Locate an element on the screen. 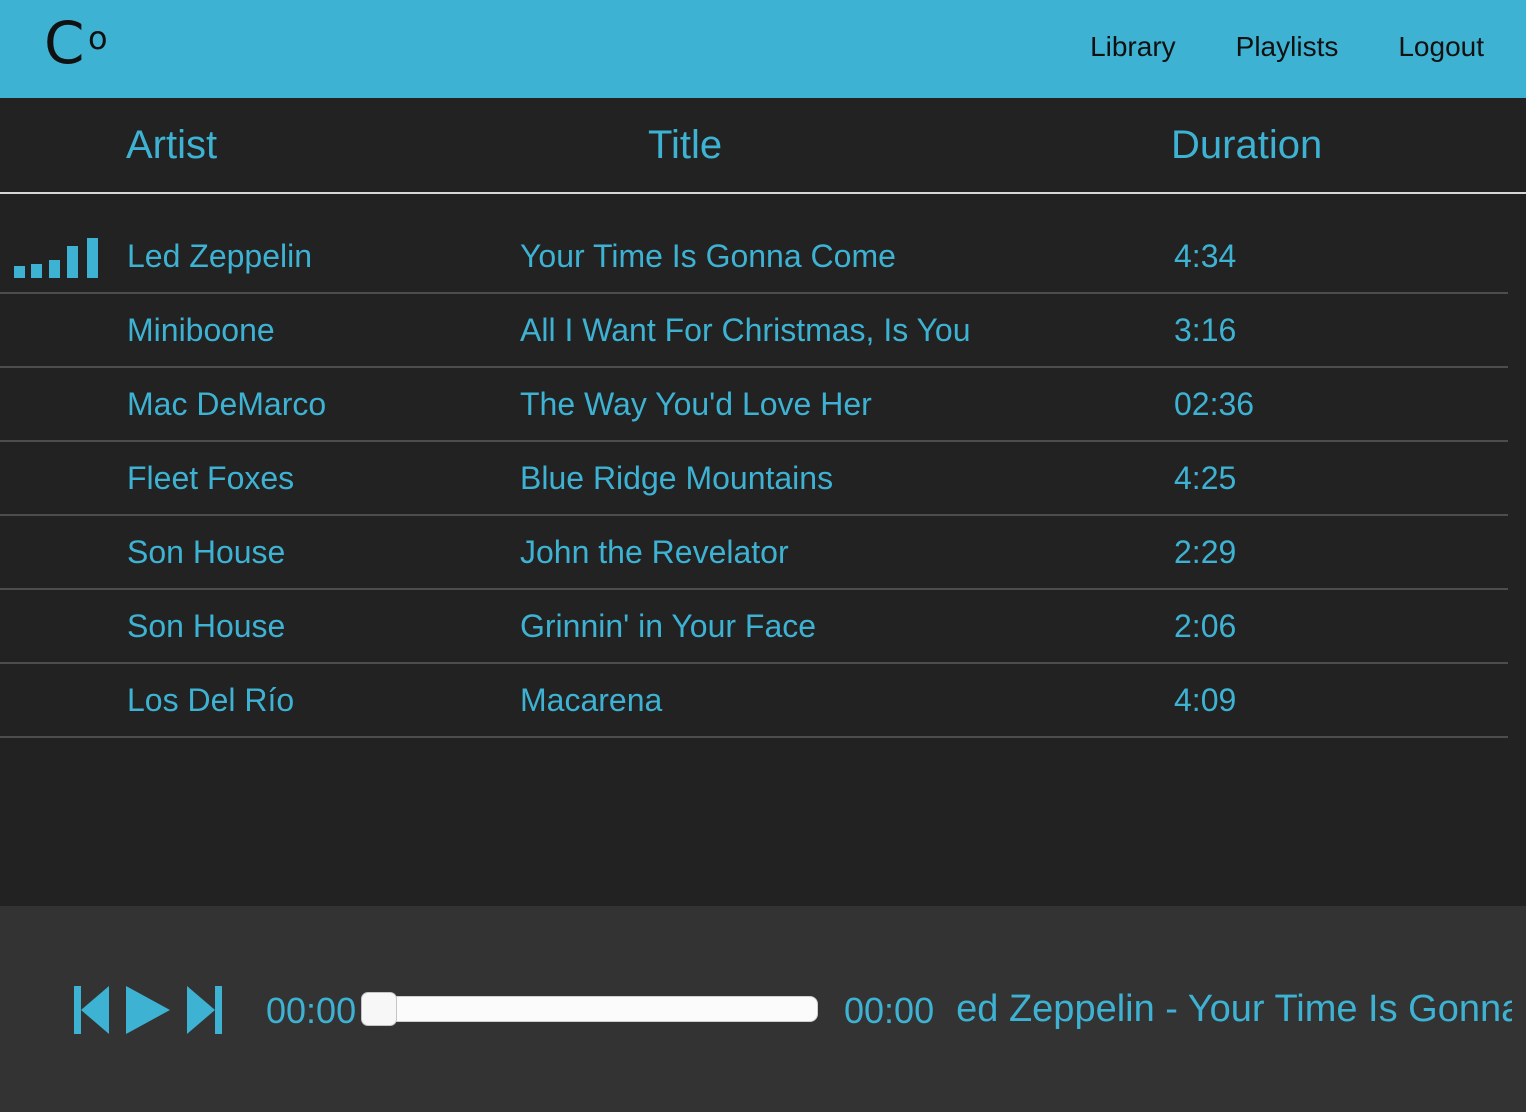 Image resolution: width=1526 pixels, height=1112 pixels. track-duration: 02:36 is located at coordinates (1214, 404).